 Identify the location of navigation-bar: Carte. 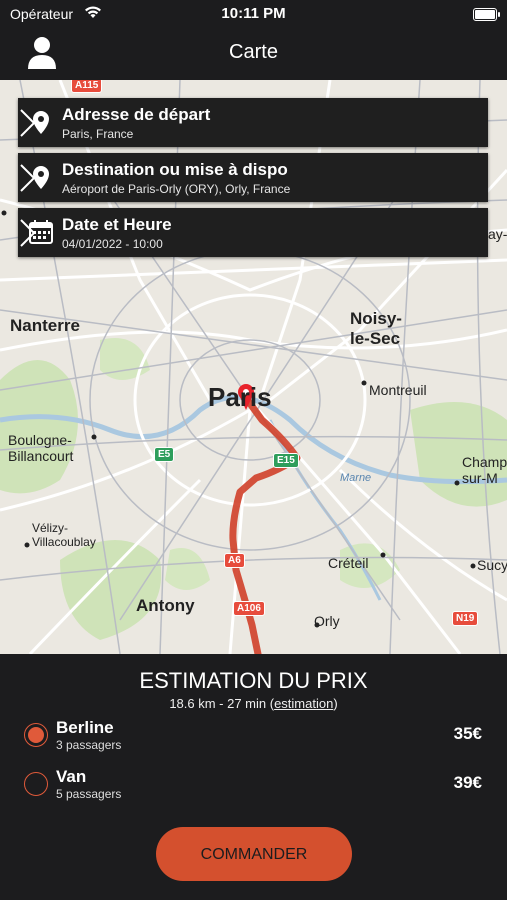
(253, 54).